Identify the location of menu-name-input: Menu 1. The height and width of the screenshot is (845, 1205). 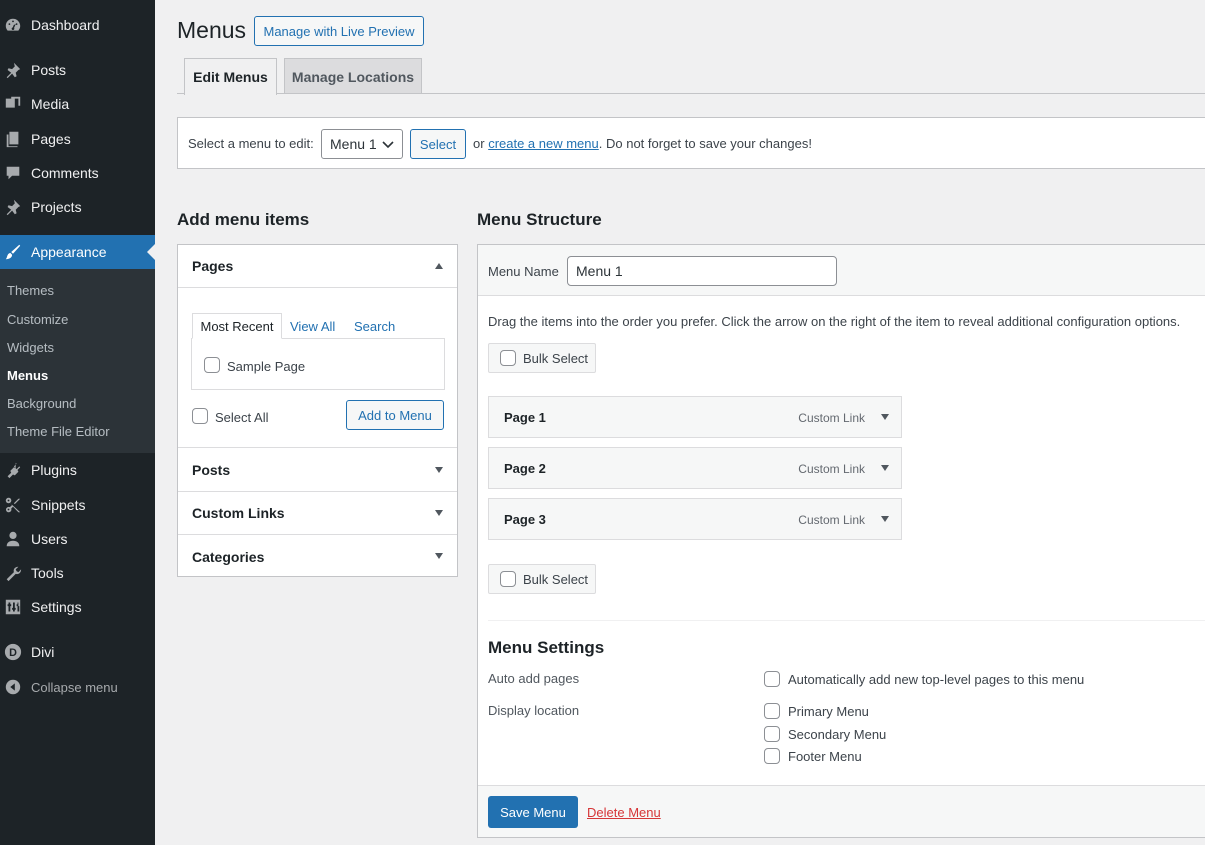
(702, 271).